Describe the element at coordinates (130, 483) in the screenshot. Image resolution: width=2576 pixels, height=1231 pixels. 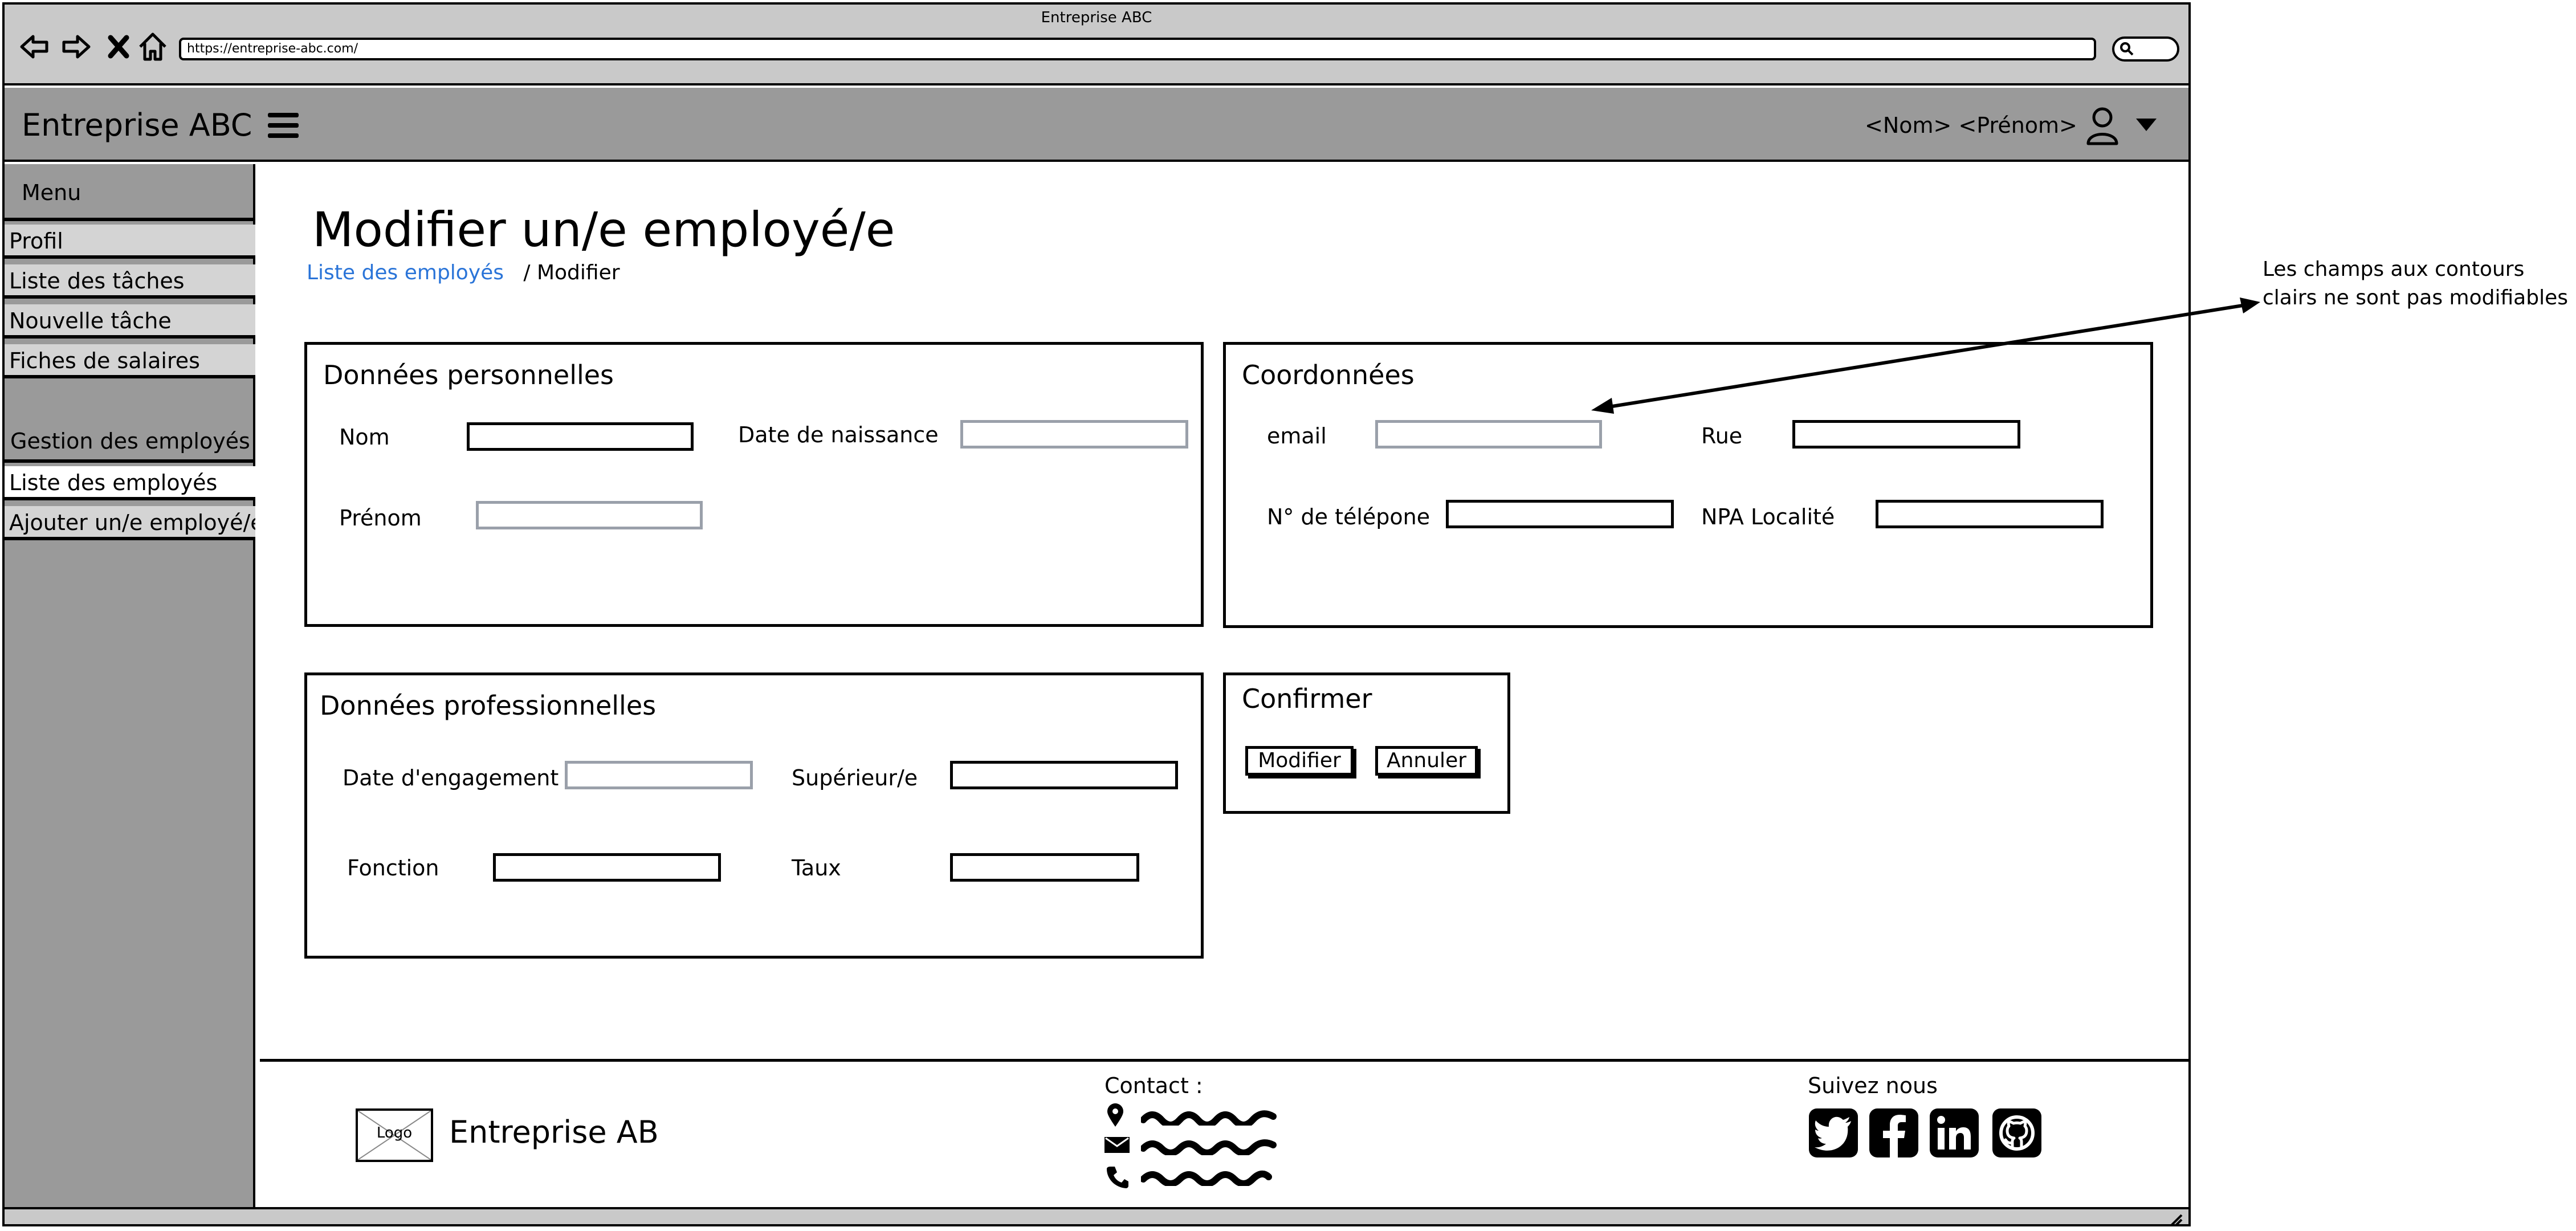
I see `sidebar-item-liste-employes: Liste des employés` at that location.